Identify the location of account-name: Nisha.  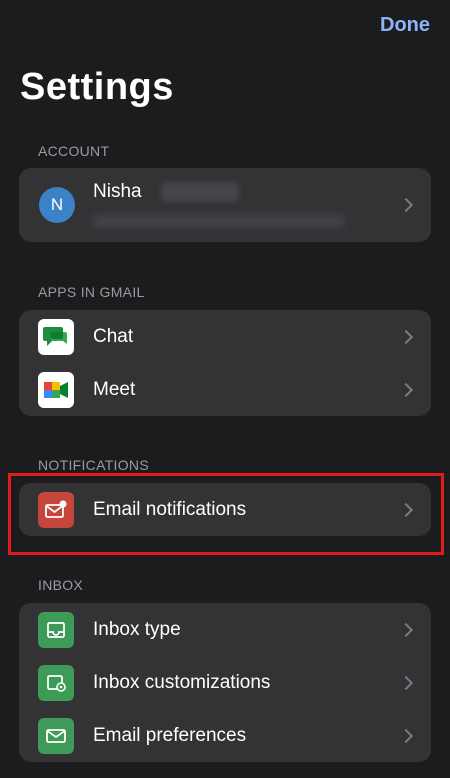
(117, 191).